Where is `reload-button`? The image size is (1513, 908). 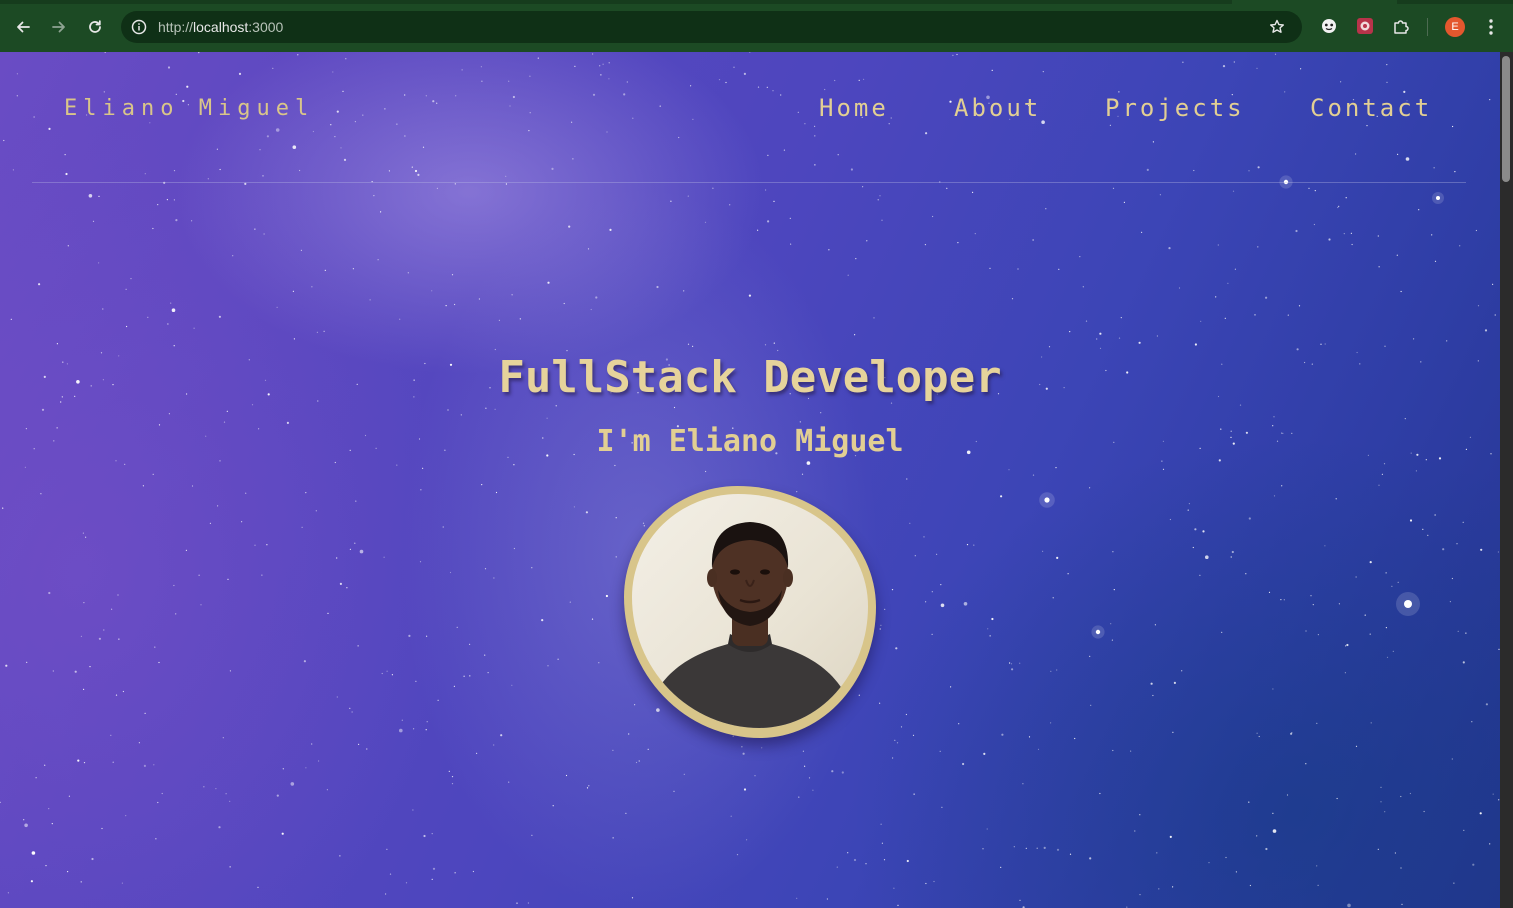
reload-button is located at coordinates (95, 27).